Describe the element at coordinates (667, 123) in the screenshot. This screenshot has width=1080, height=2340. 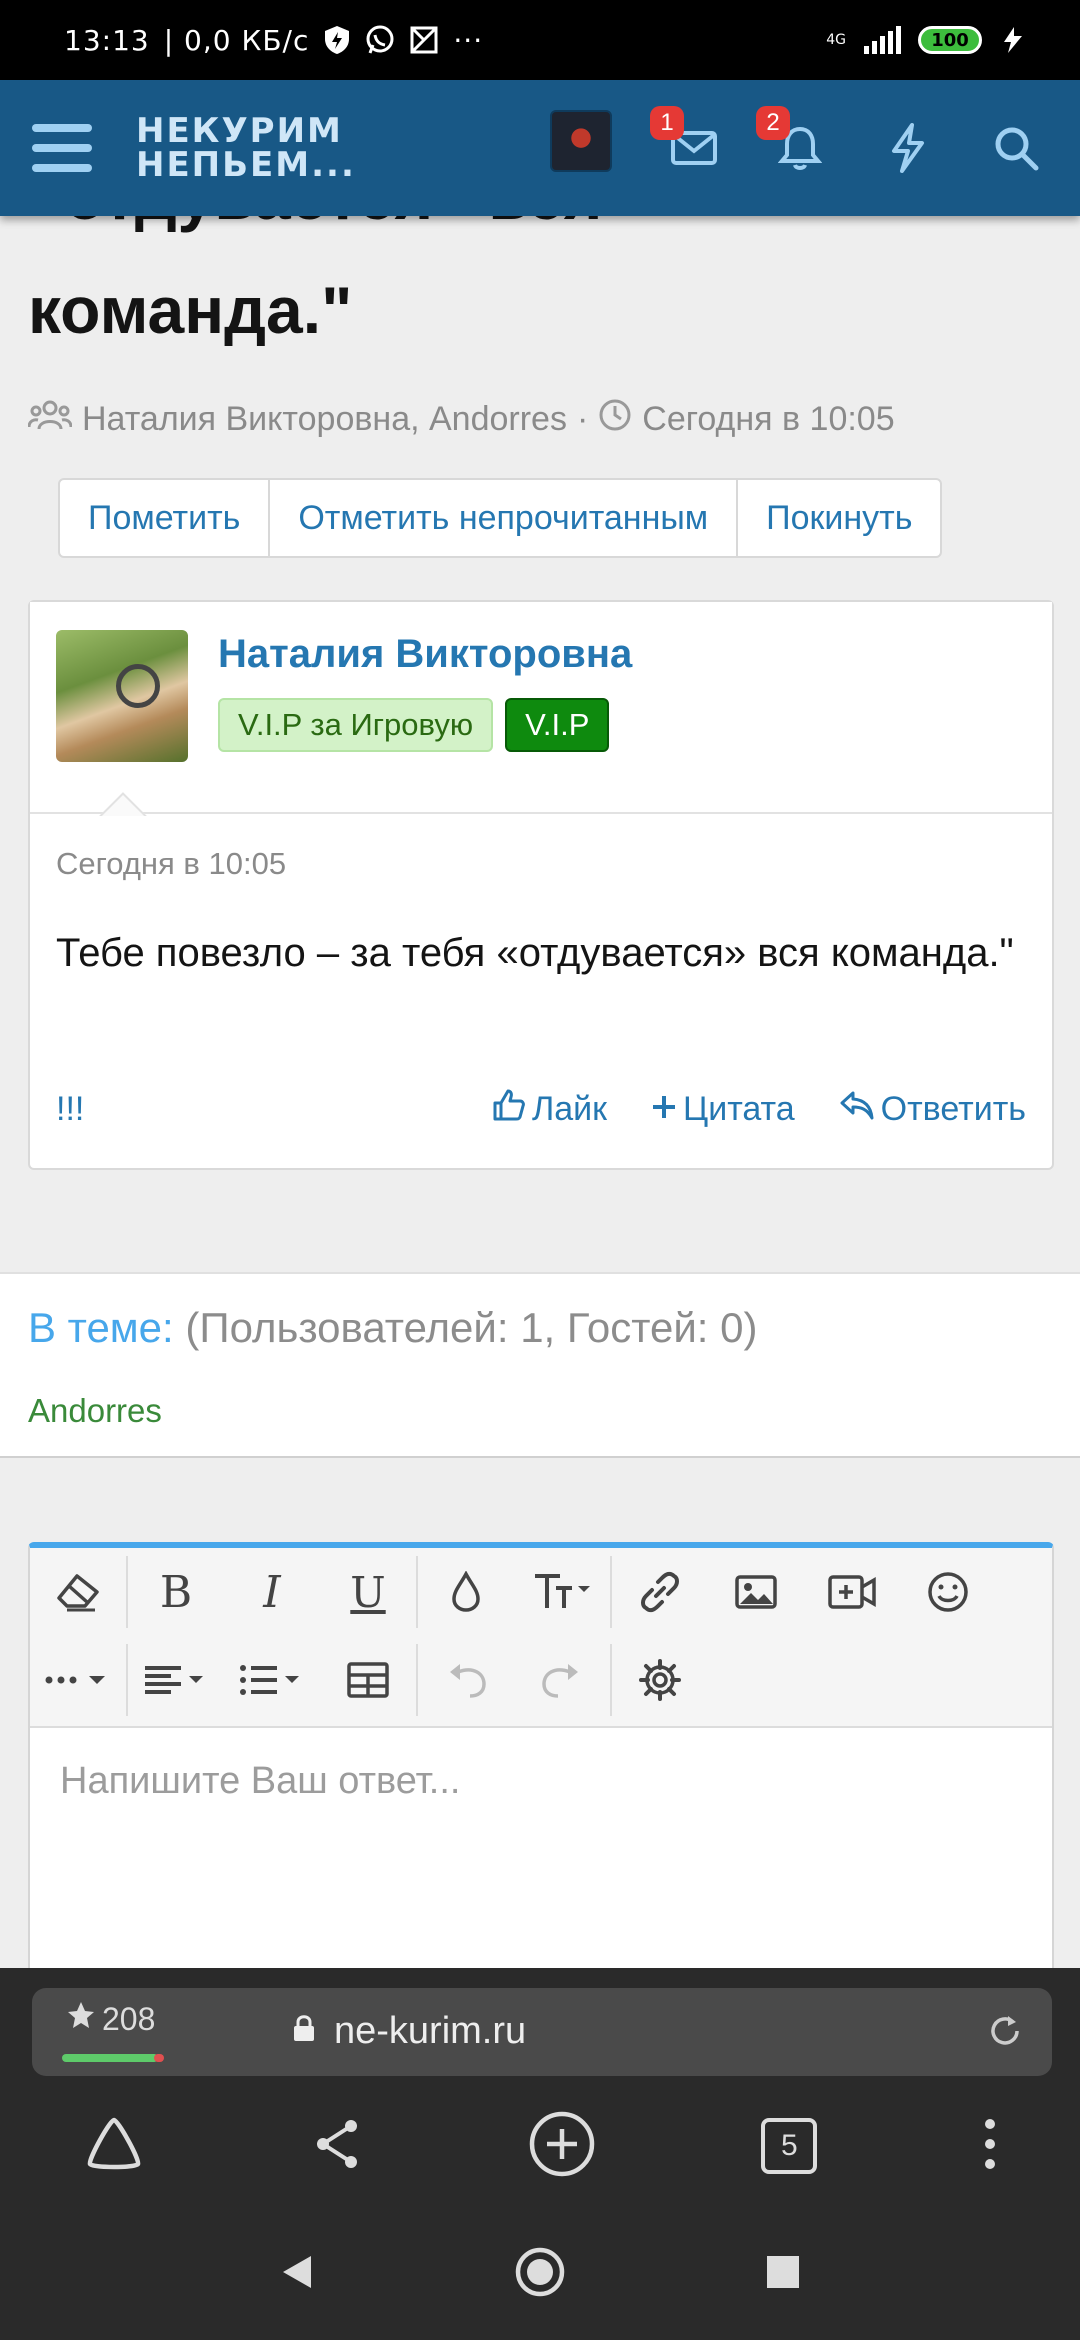
I see `messages-badge: 1` at that location.